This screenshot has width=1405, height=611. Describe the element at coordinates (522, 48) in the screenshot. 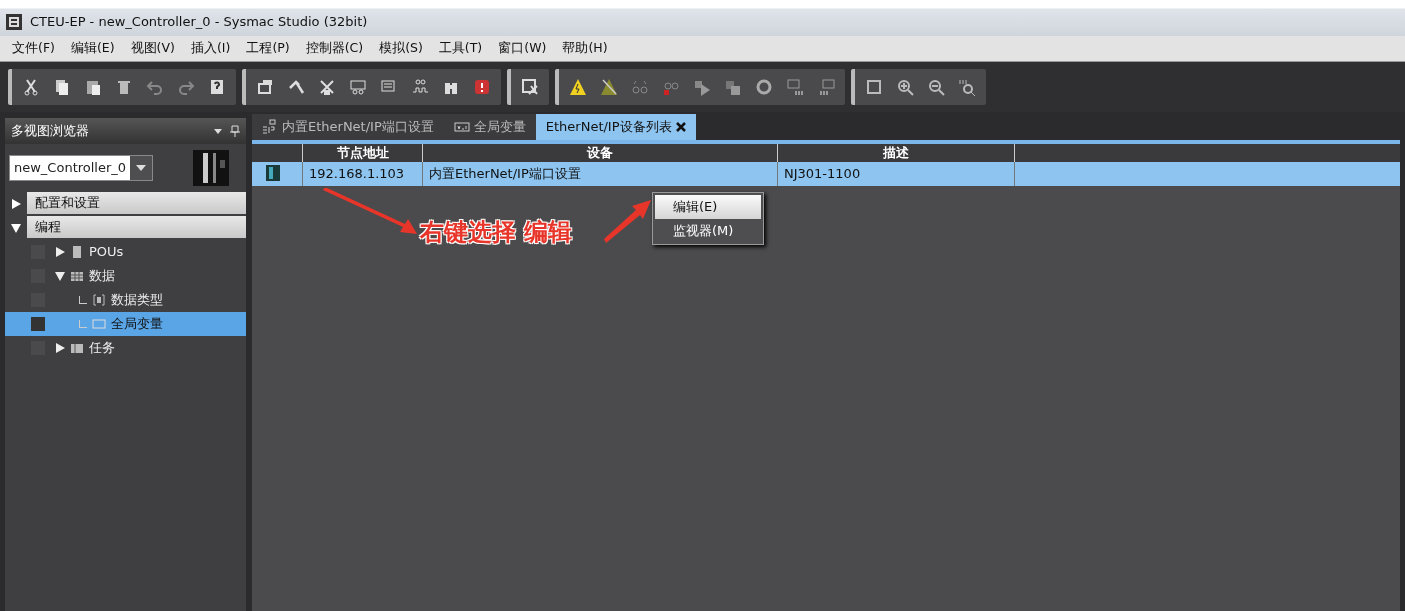

I see `menu-item: 窗口(W)` at that location.